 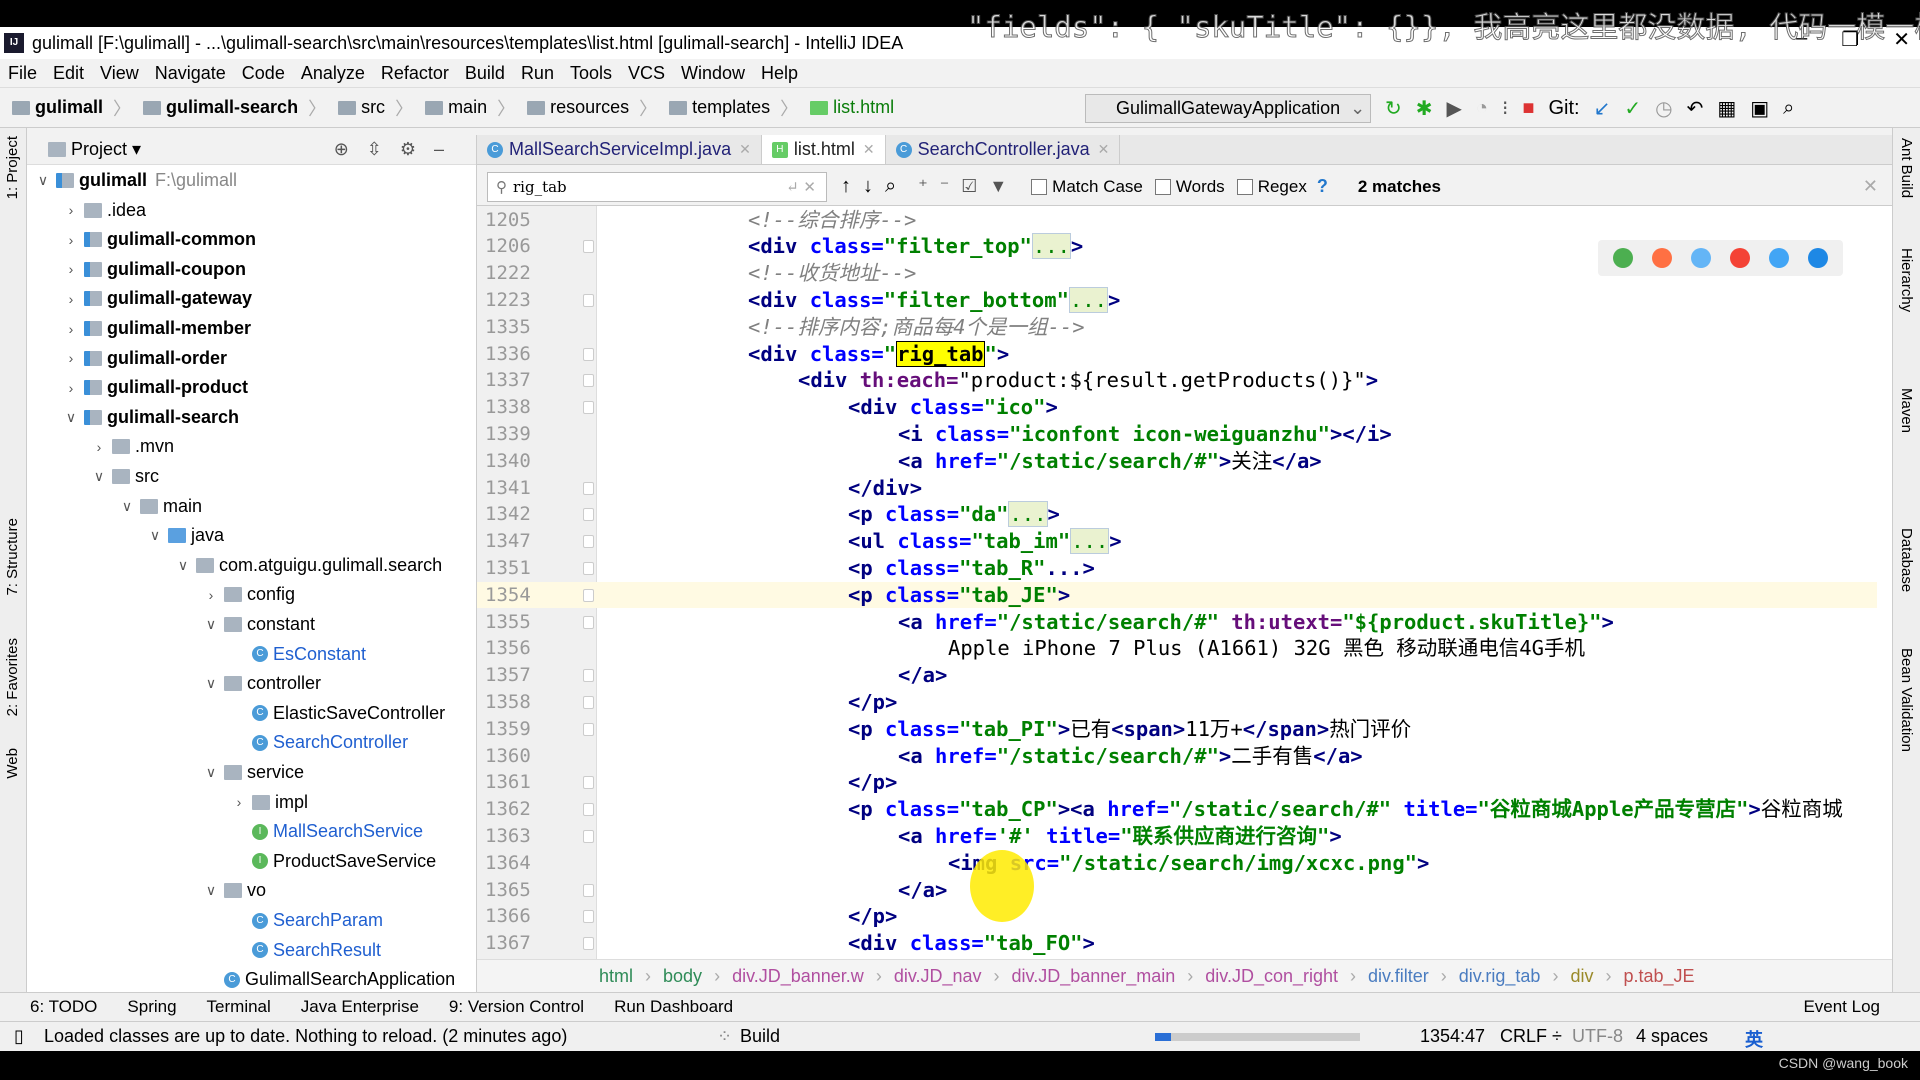 I want to click on tree-item: › gulimall-gateway, so click(x=157, y=298).